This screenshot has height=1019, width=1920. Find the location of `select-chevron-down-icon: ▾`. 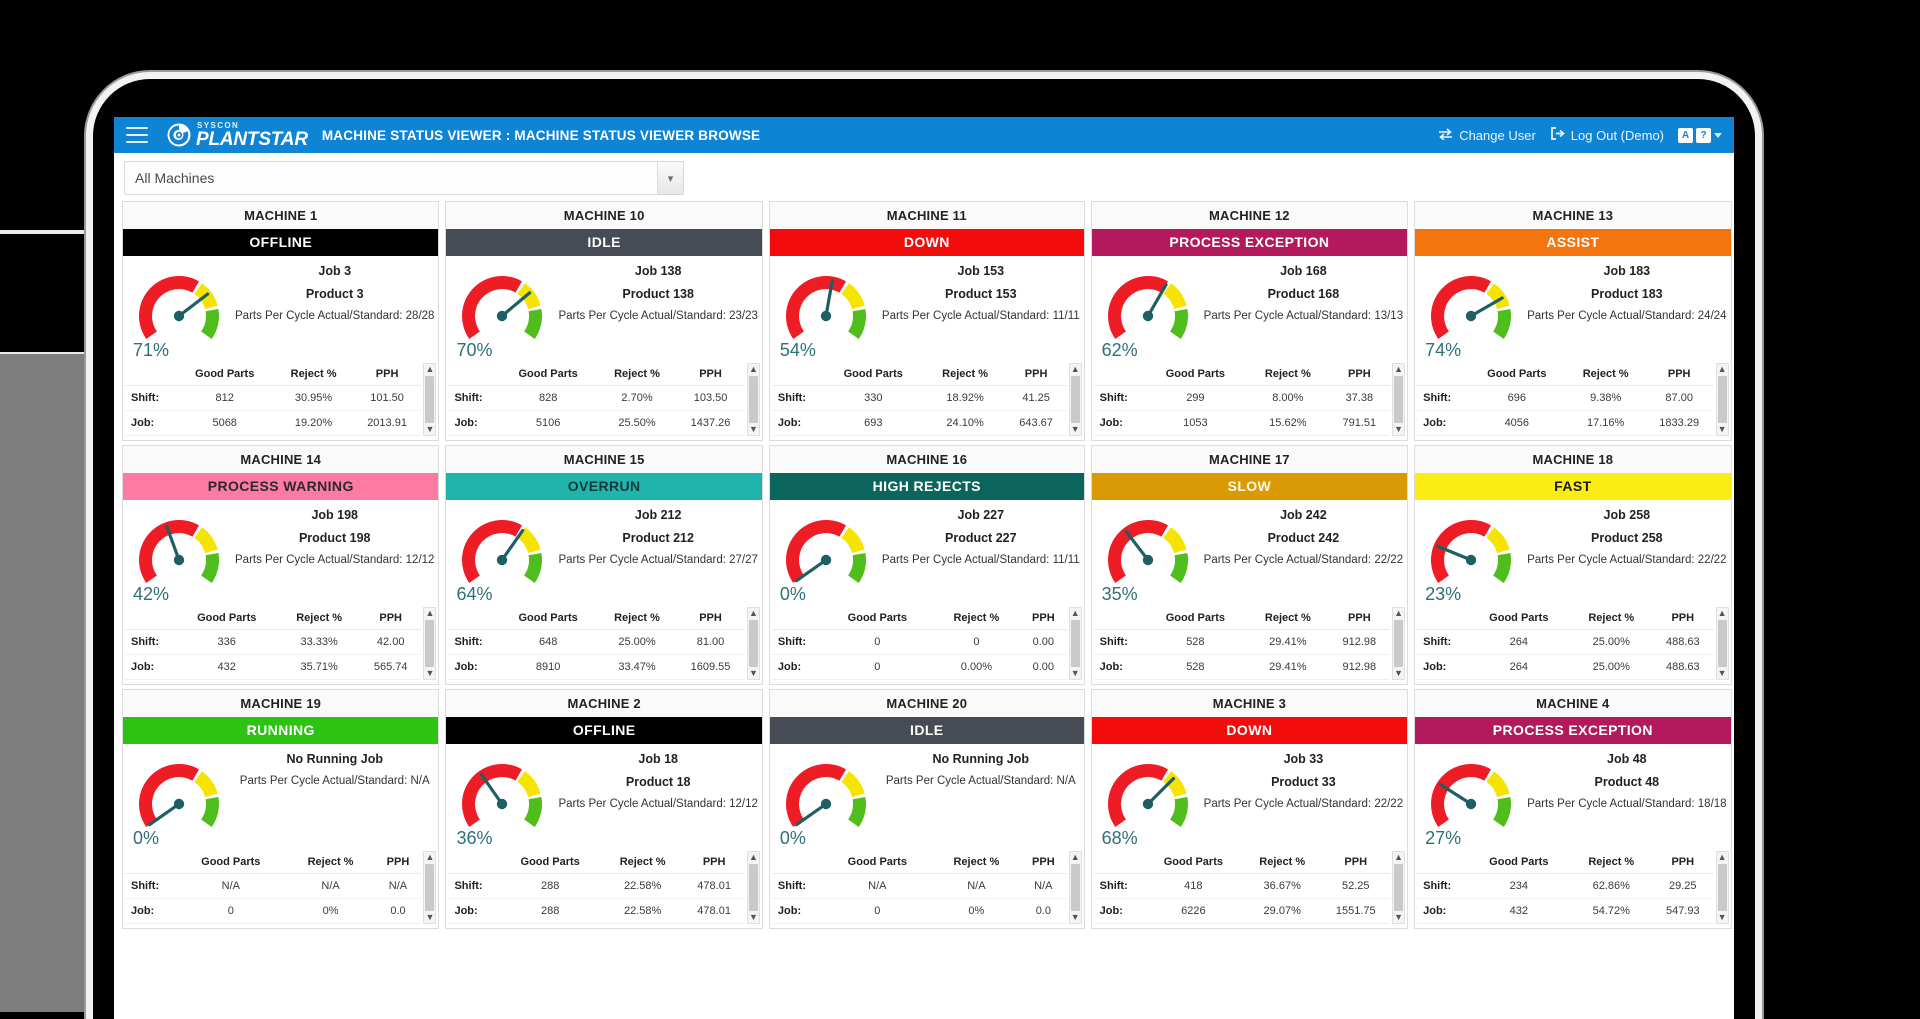

select-chevron-down-icon: ▾ is located at coordinates (670, 178).